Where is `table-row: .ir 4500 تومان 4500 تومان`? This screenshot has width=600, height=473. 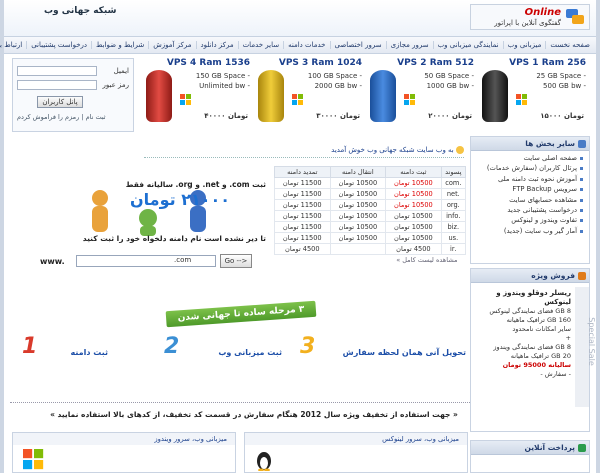
table-row: .ir 4500 تومان 4500 تومان is located at coordinates (370, 249).